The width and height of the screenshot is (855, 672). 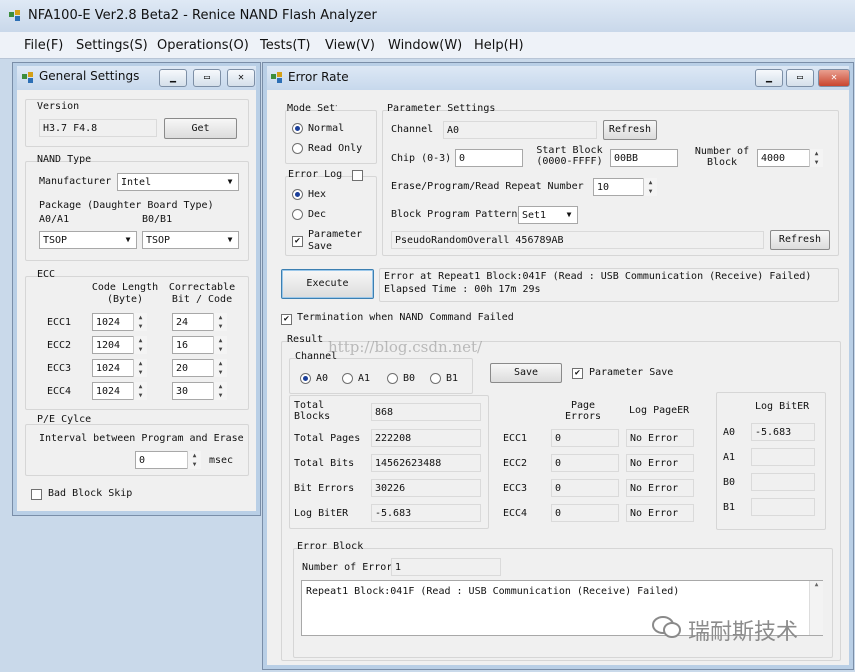 What do you see at coordinates (305, 378) in the screenshot?
I see `channel-a0-radio` at bounding box center [305, 378].